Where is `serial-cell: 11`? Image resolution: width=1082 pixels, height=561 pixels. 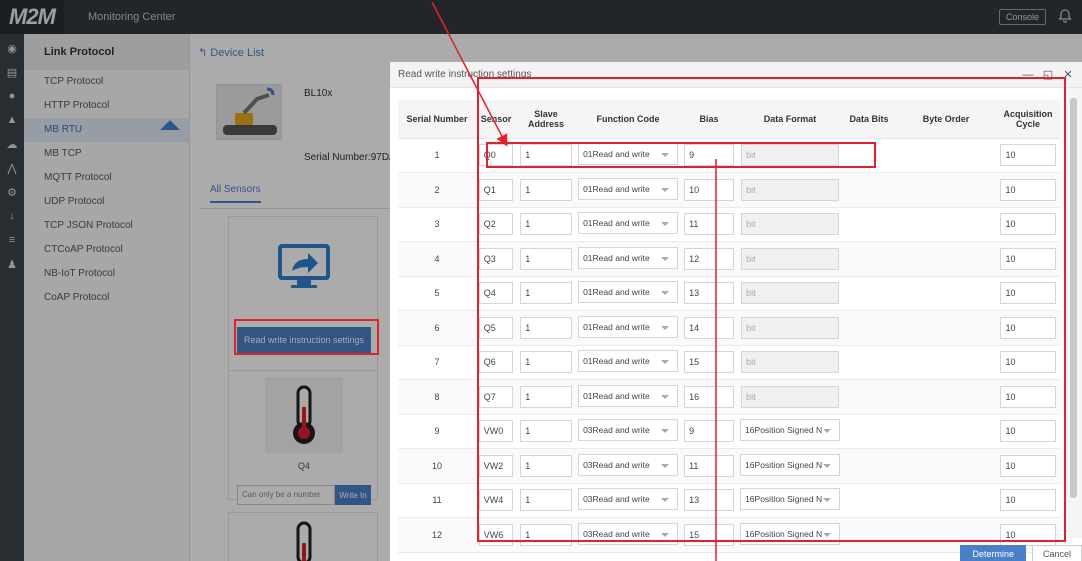 serial-cell: 11 is located at coordinates (437, 500).